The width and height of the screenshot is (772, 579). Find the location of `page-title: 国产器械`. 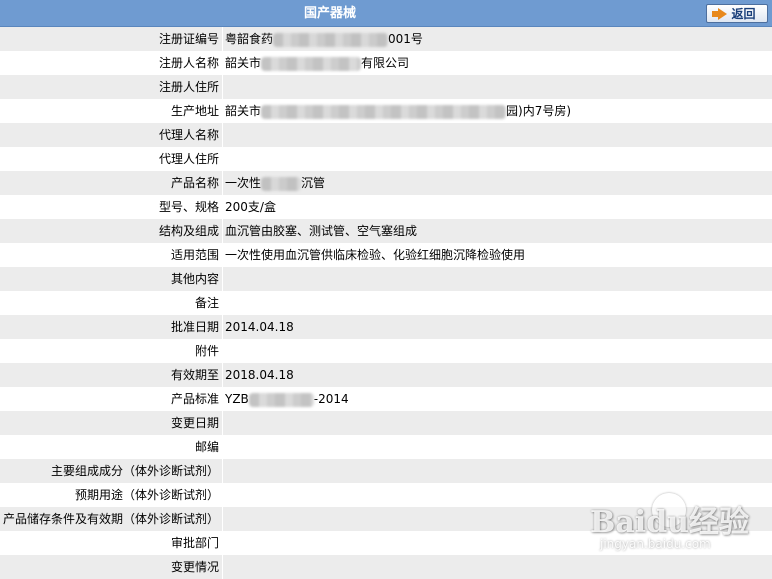

page-title: 国产器械 is located at coordinates (329, 13).